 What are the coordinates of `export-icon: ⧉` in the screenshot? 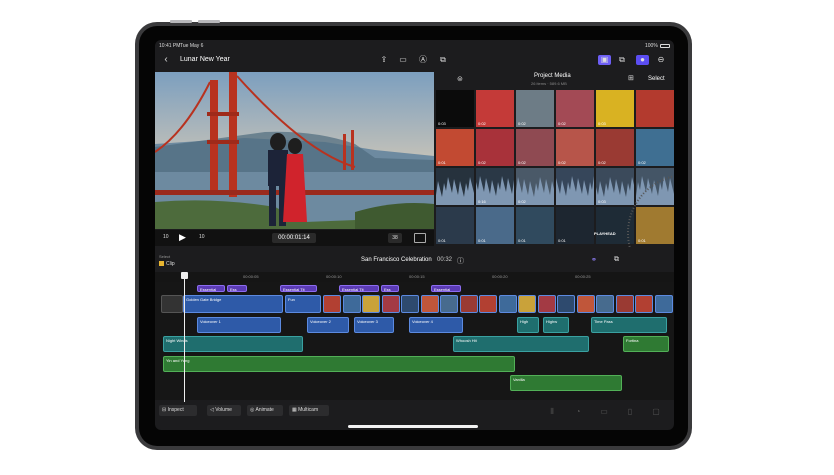 It's located at (443, 60).